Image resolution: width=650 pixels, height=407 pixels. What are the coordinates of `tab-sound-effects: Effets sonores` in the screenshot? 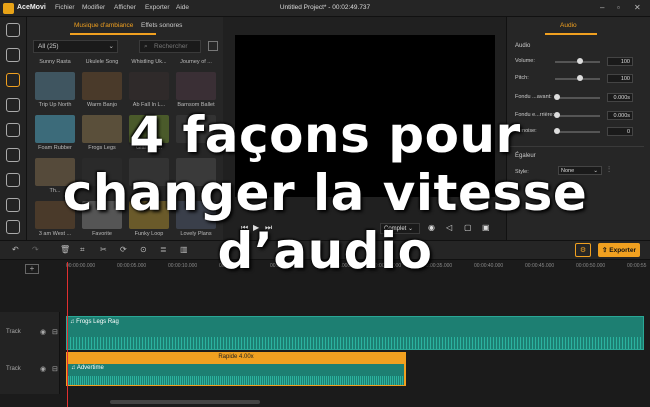 It's located at (161, 25).